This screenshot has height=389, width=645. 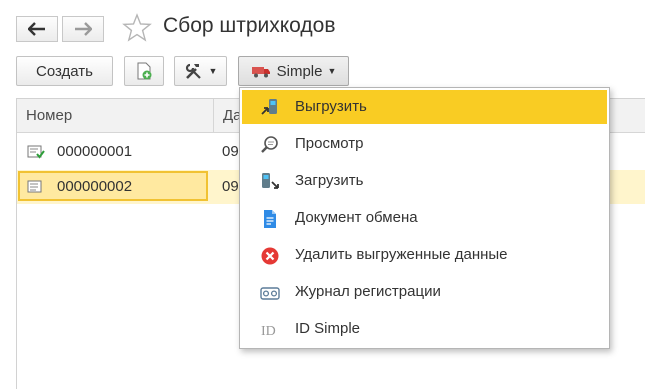 I want to click on menu-item-exchange-document: Документ обмена, so click(x=424, y=218).